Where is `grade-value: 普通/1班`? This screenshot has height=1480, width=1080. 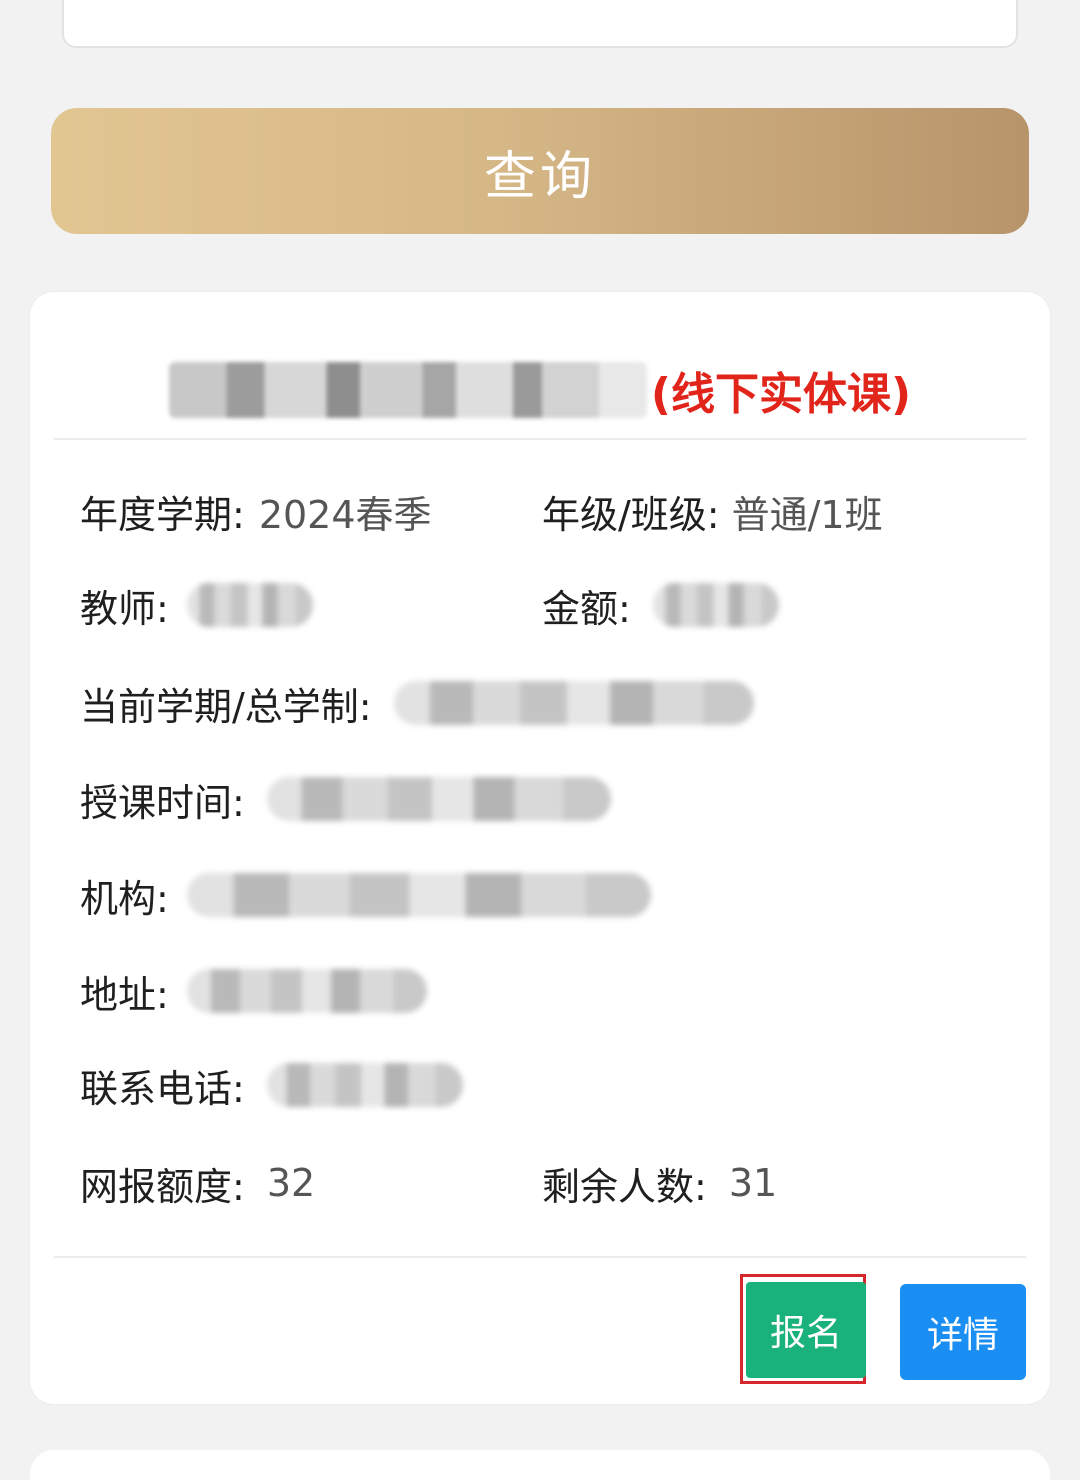 grade-value: 普通/1班 is located at coordinates (807, 514).